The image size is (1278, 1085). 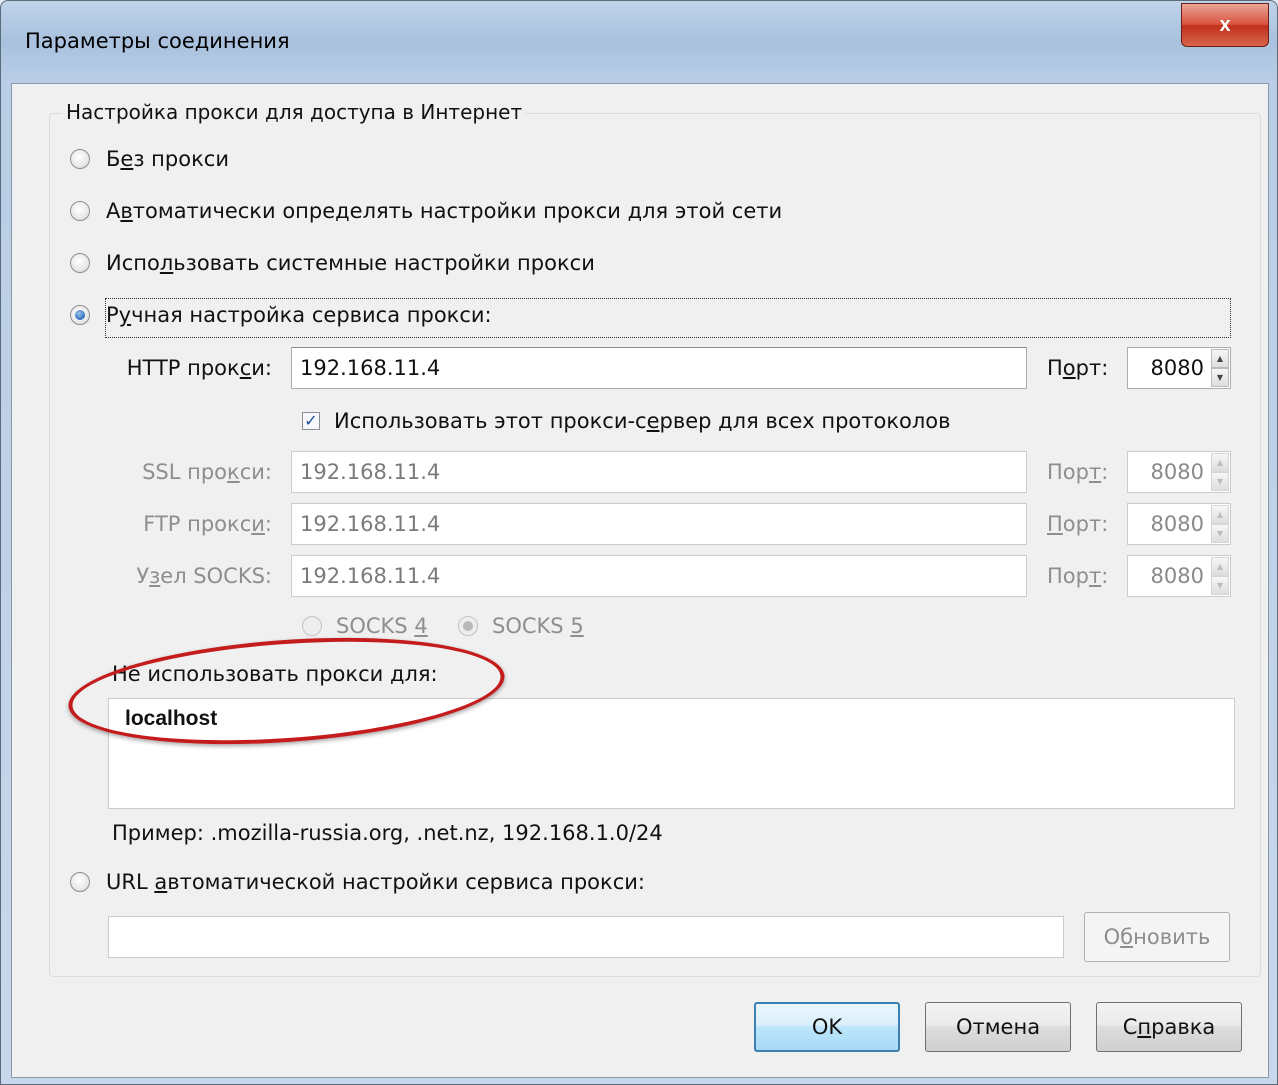 I want to click on proxy-settings-group-label: Настройка прокси для доступа в Интернет, so click(x=294, y=112).